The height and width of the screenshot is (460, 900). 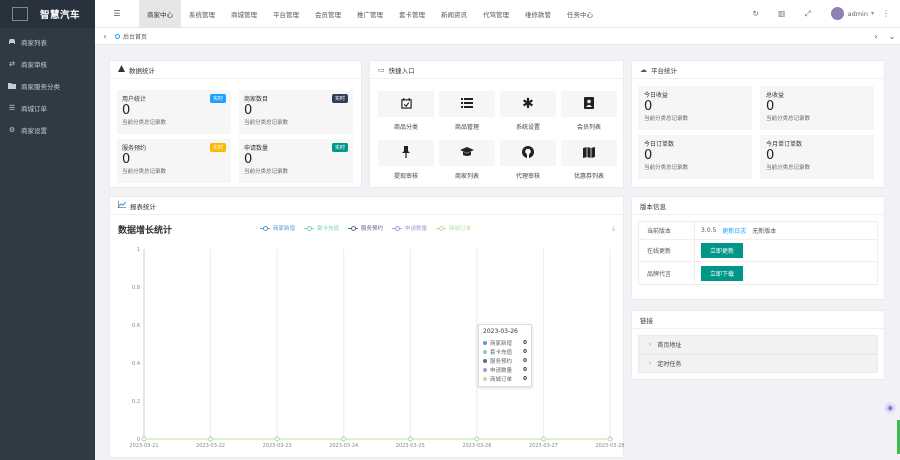 What do you see at coordinates (580, 14) in the screenshot?
I see `nav-item-task: 任务中心` at bounding box center [580, 14].